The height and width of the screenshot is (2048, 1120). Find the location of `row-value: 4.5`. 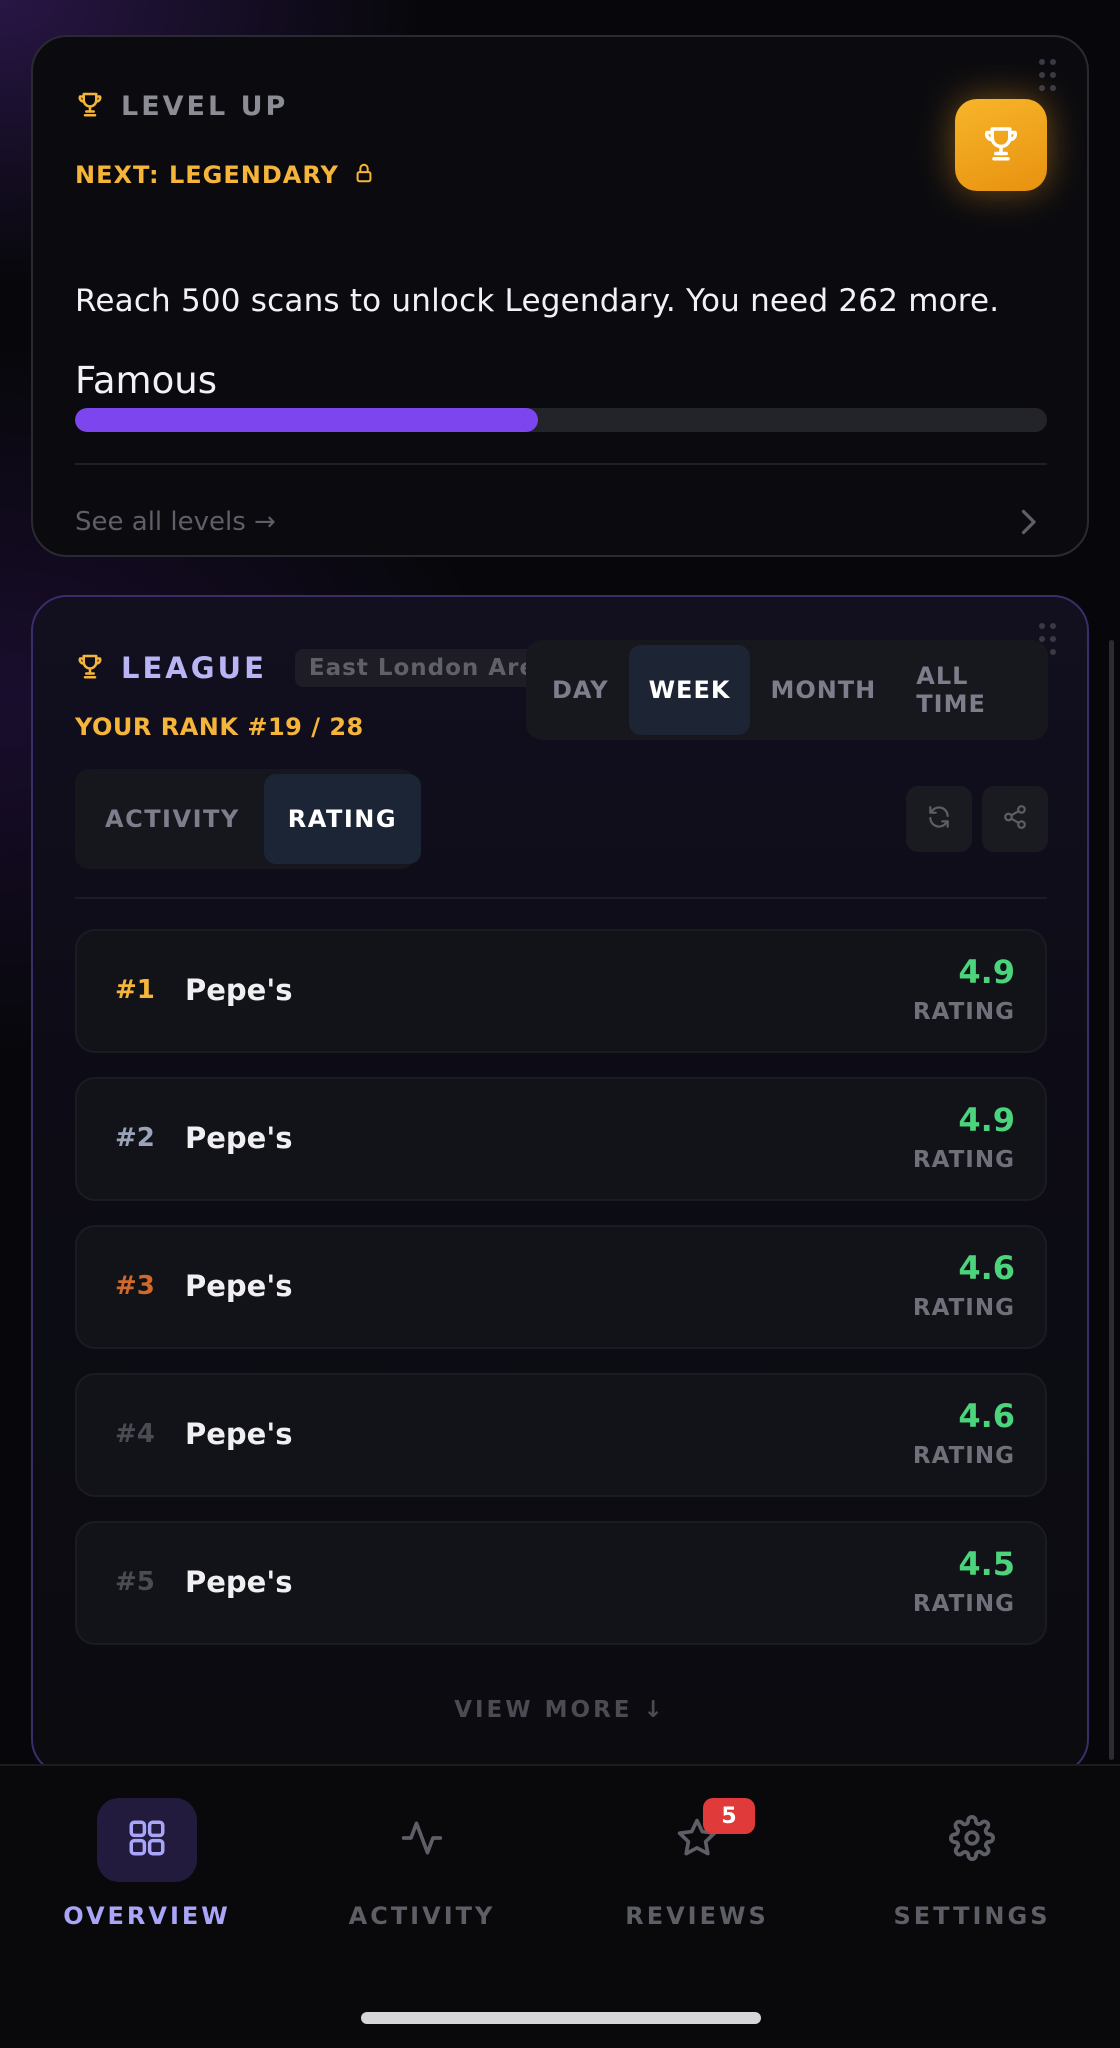

row-value: 4.5 is located at coordinates (986, 1564).